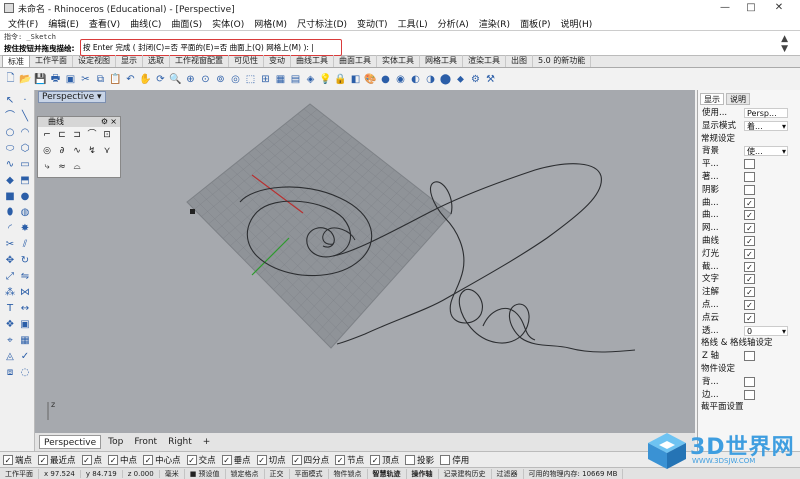 The image size is (800, 479). I want to click on group-icon: ▣, so click(25, 325).